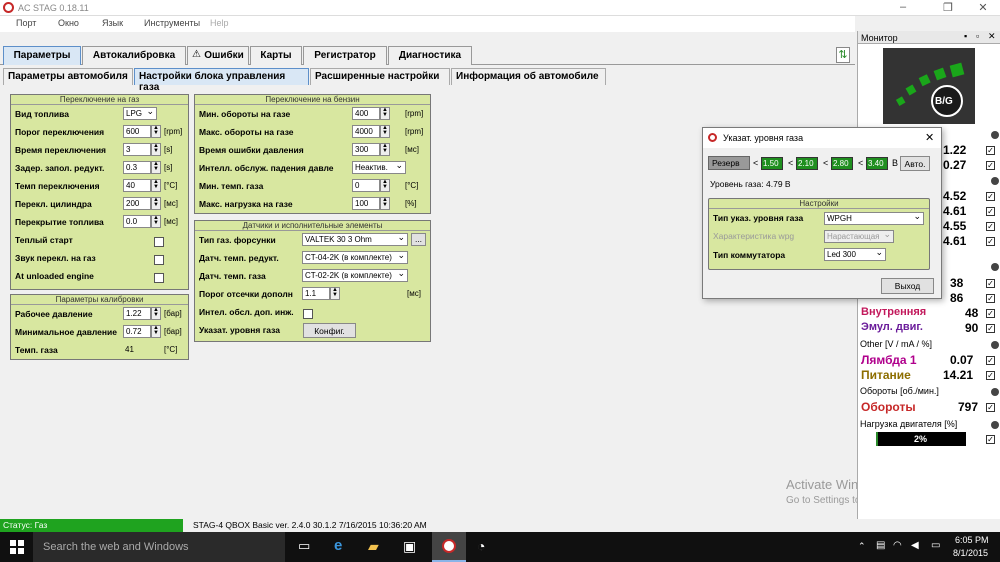 The height and width of the screenshot is (562, 1000). I want to click on max-rpm-input: 4000, so click(366, 131).